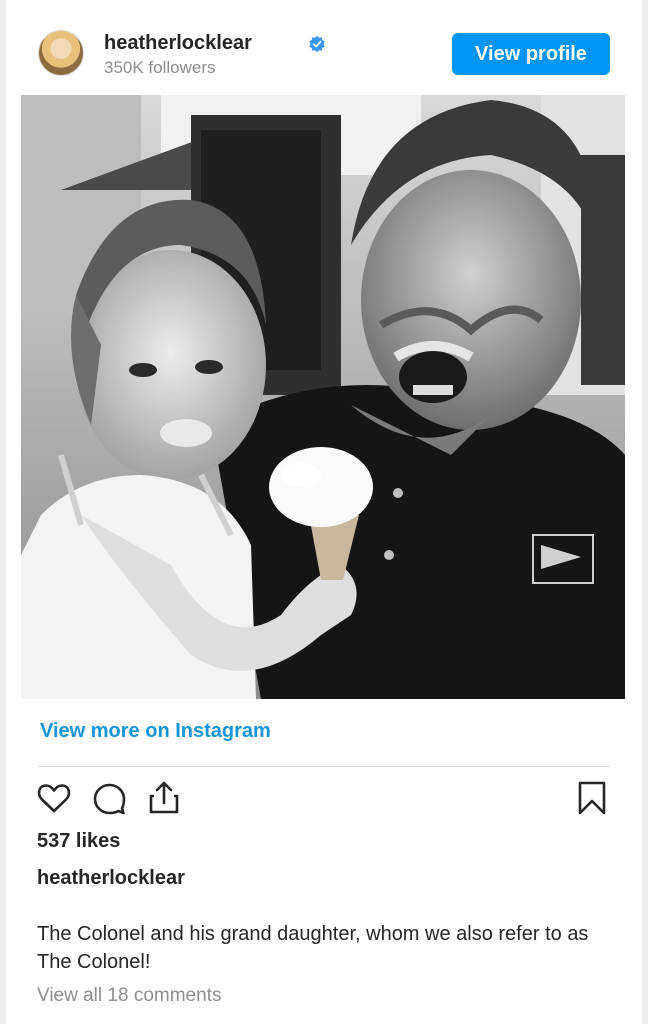 Image resolution: width=648 pixels, height=1024 pixels. I want to click on right-page-edge, so click(645, 512).